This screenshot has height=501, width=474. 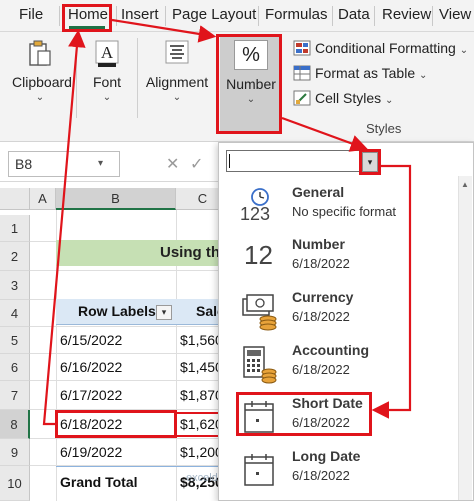 I want to click on row-header: 10, so click(x=15, y=483).